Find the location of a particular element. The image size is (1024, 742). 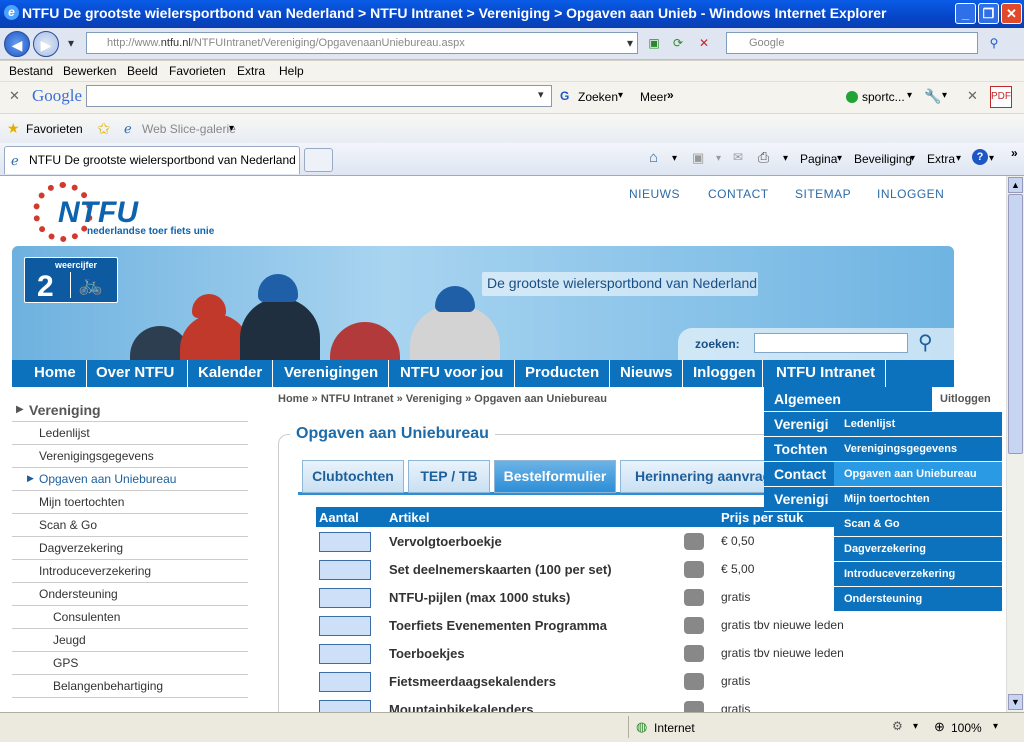

sidebar-subitem-jeugd: Jeugd is located at coordinates (130, 640).